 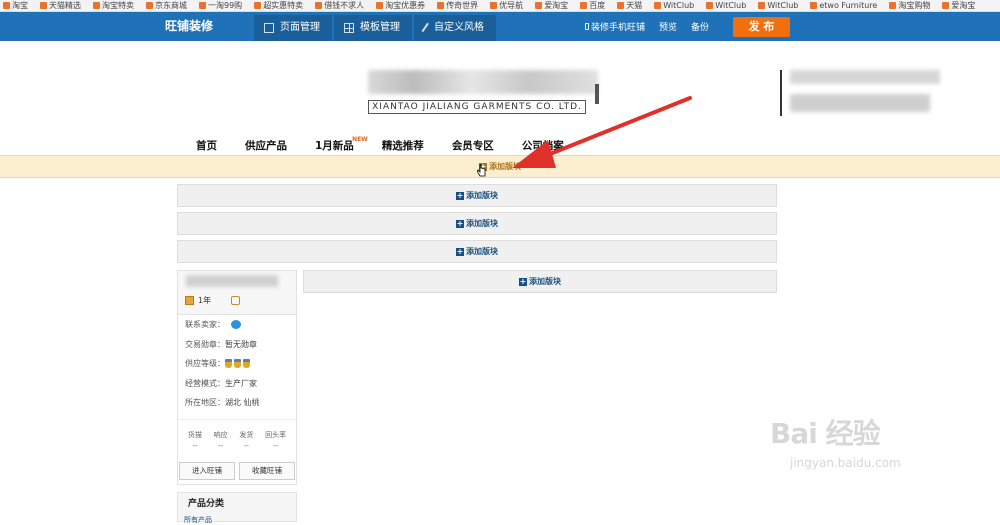 What do you see at coordinates (845, 463) in the screenshot?
I see `watermark-url: jingyan.baidu.com` at bounding box center [845, 463].